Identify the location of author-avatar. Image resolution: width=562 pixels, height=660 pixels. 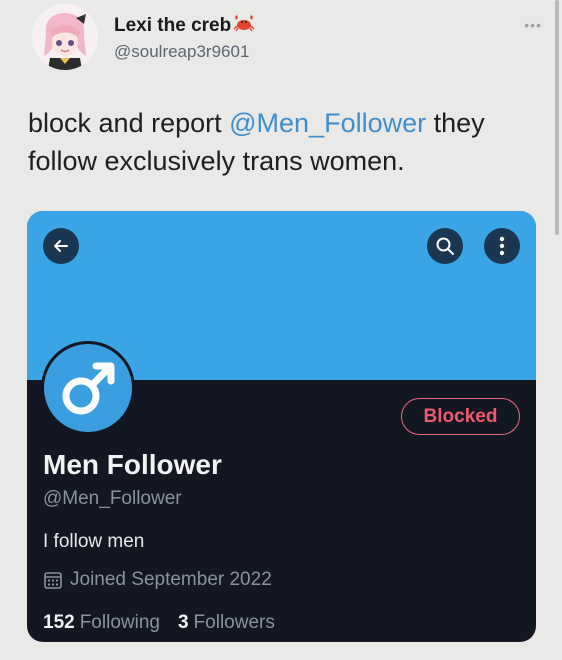
(65, 37).